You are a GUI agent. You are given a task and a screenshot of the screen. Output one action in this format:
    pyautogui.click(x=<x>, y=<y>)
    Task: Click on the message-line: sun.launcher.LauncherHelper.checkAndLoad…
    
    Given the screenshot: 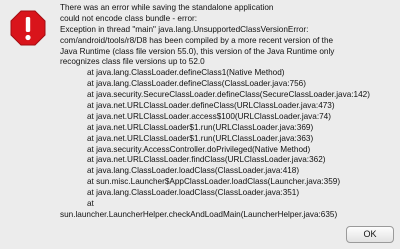 What is the action you would take?
    pyautogui.click(x=199, y=214)
    